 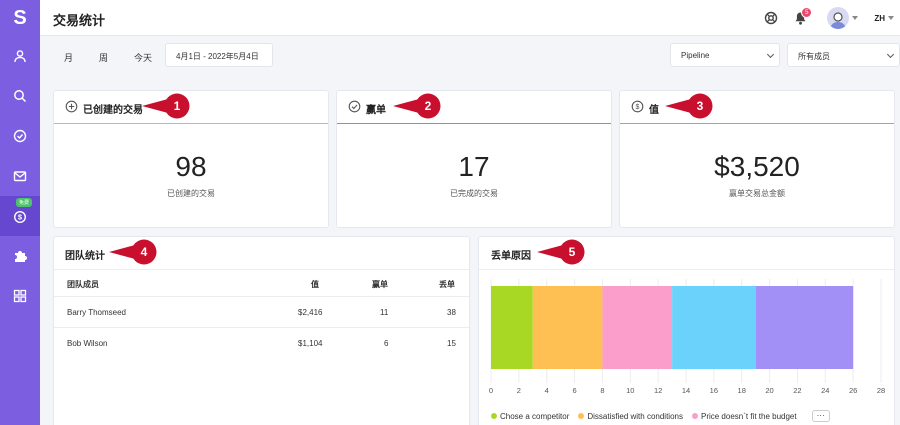 What do you see at coordinates (167, 106) in the screenshot?
I see `callout-marker: 1` at bounding box center [167, 106].